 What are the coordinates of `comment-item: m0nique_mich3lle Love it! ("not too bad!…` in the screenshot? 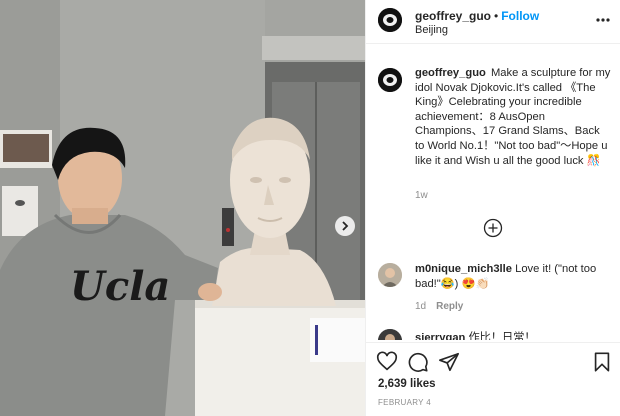 It's located at (513, 276).